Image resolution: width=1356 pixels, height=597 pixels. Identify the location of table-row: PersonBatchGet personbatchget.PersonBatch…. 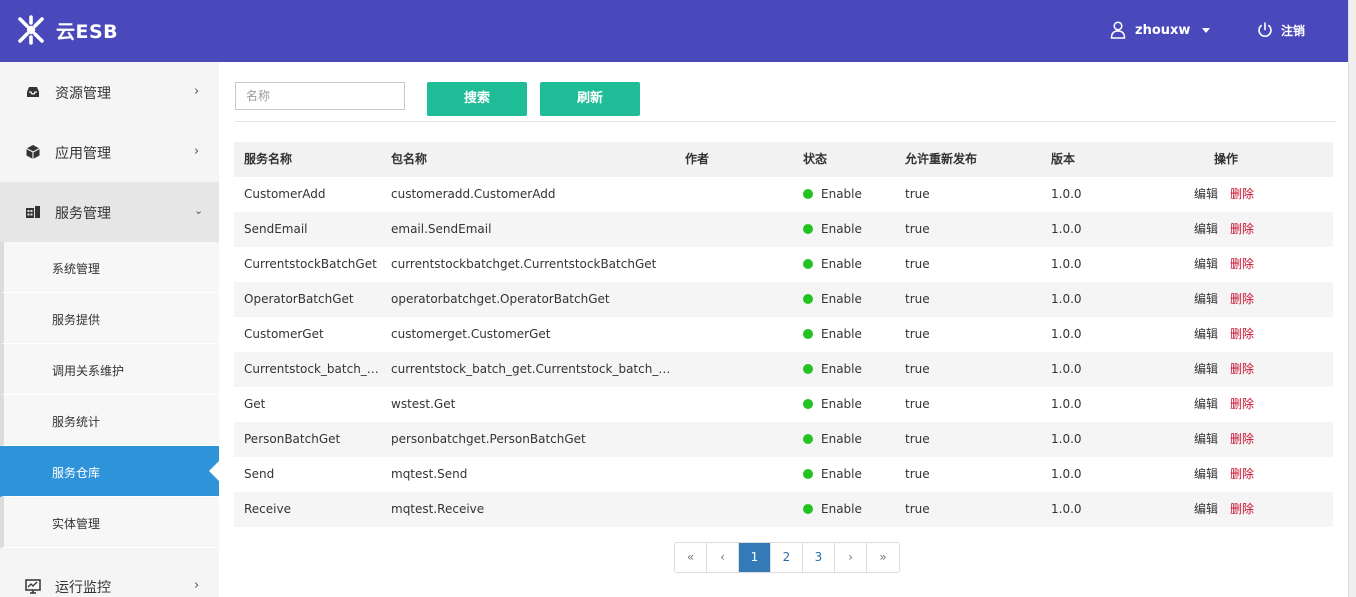
(783, 439).